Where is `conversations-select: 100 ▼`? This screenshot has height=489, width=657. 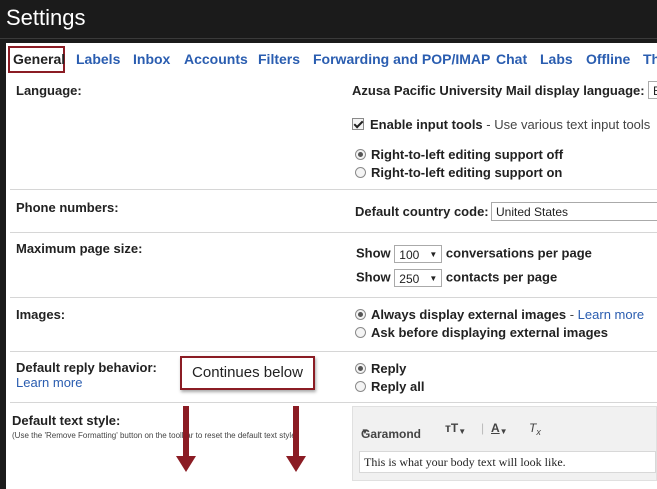
conversations-select: 100 ▼ is located at coordinates (418, 254).